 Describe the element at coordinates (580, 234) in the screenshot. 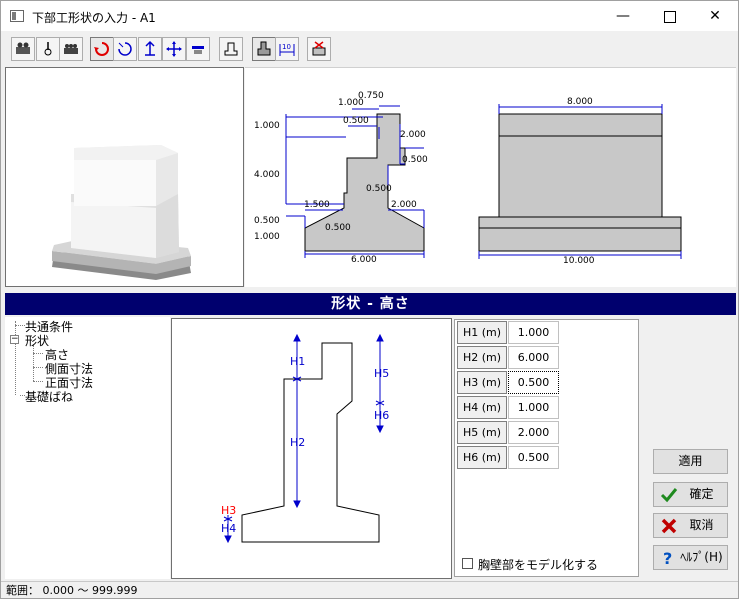

I see `front-footing-shape` at that location.